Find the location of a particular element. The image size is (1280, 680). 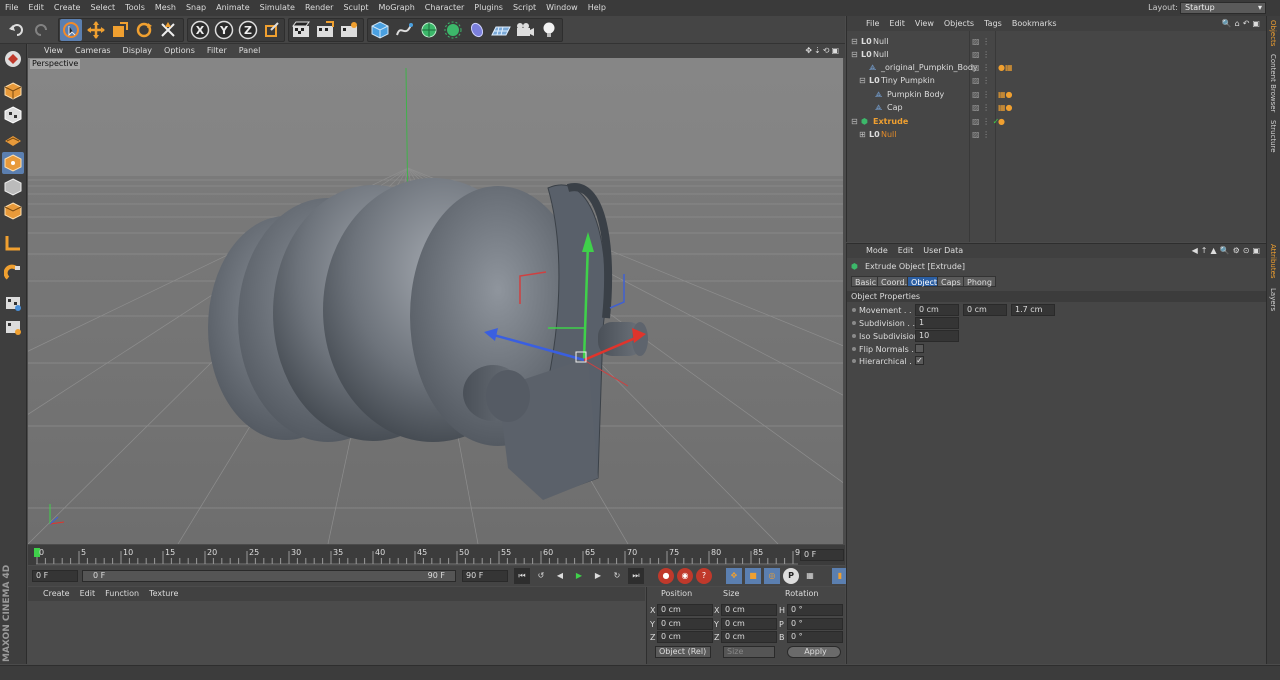

vp-menu-filter: Filter is located at coordinates (217, 51).